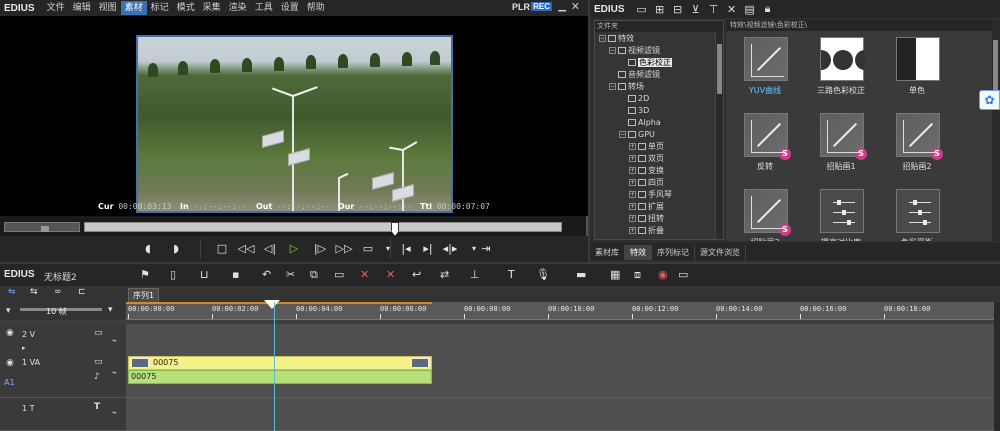 This screenshot has height=431, width=1000. Describe the element at coordinates (541, 6) in the screenshot. I see `rec-toggle: REC` at that location.